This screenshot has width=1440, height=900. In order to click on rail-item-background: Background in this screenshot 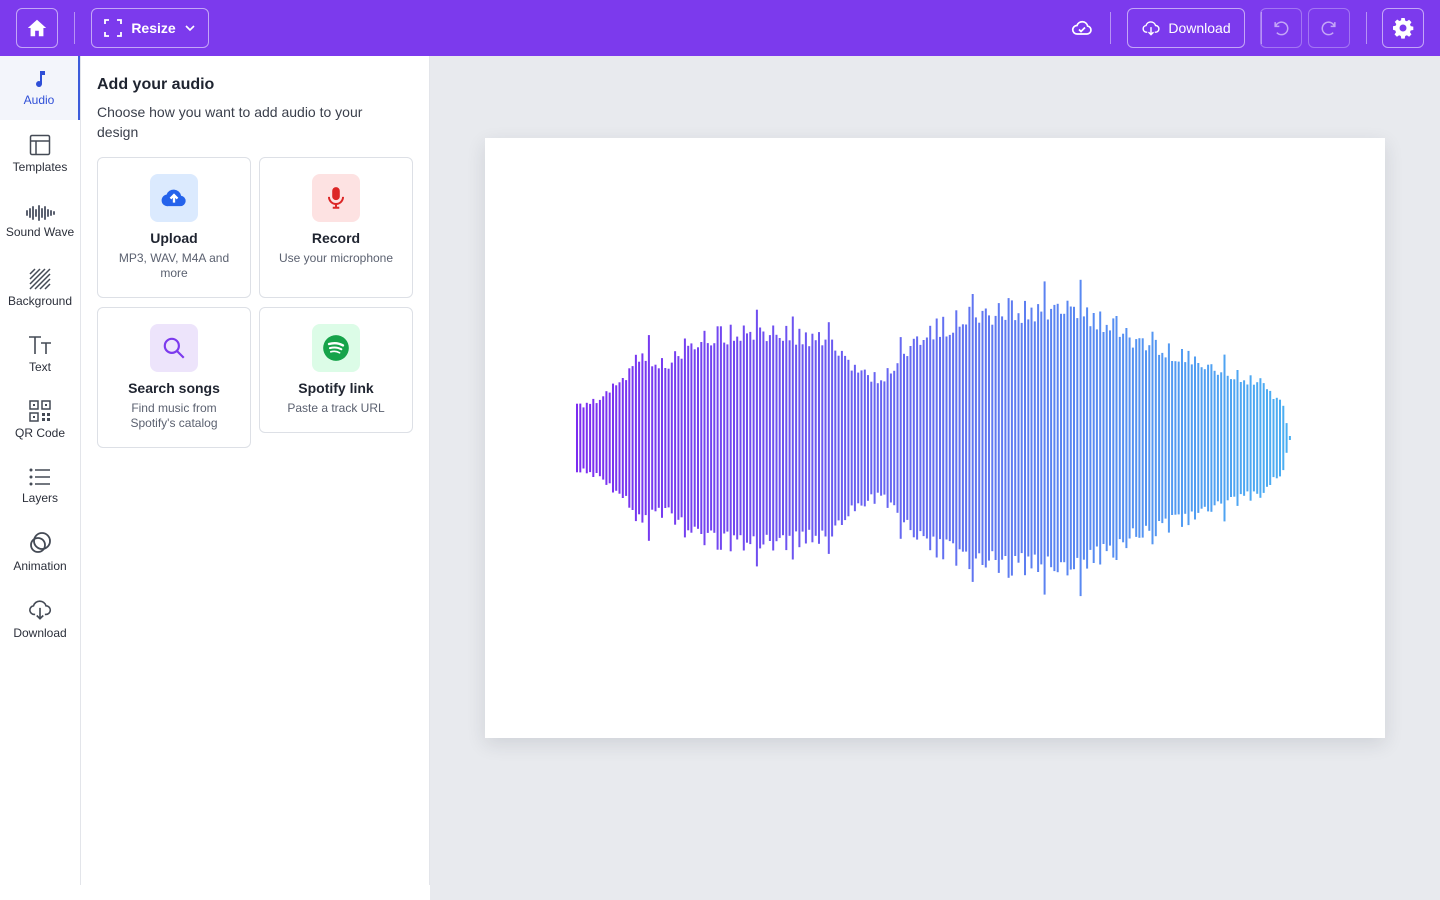, I will do `click(40, 288)`.